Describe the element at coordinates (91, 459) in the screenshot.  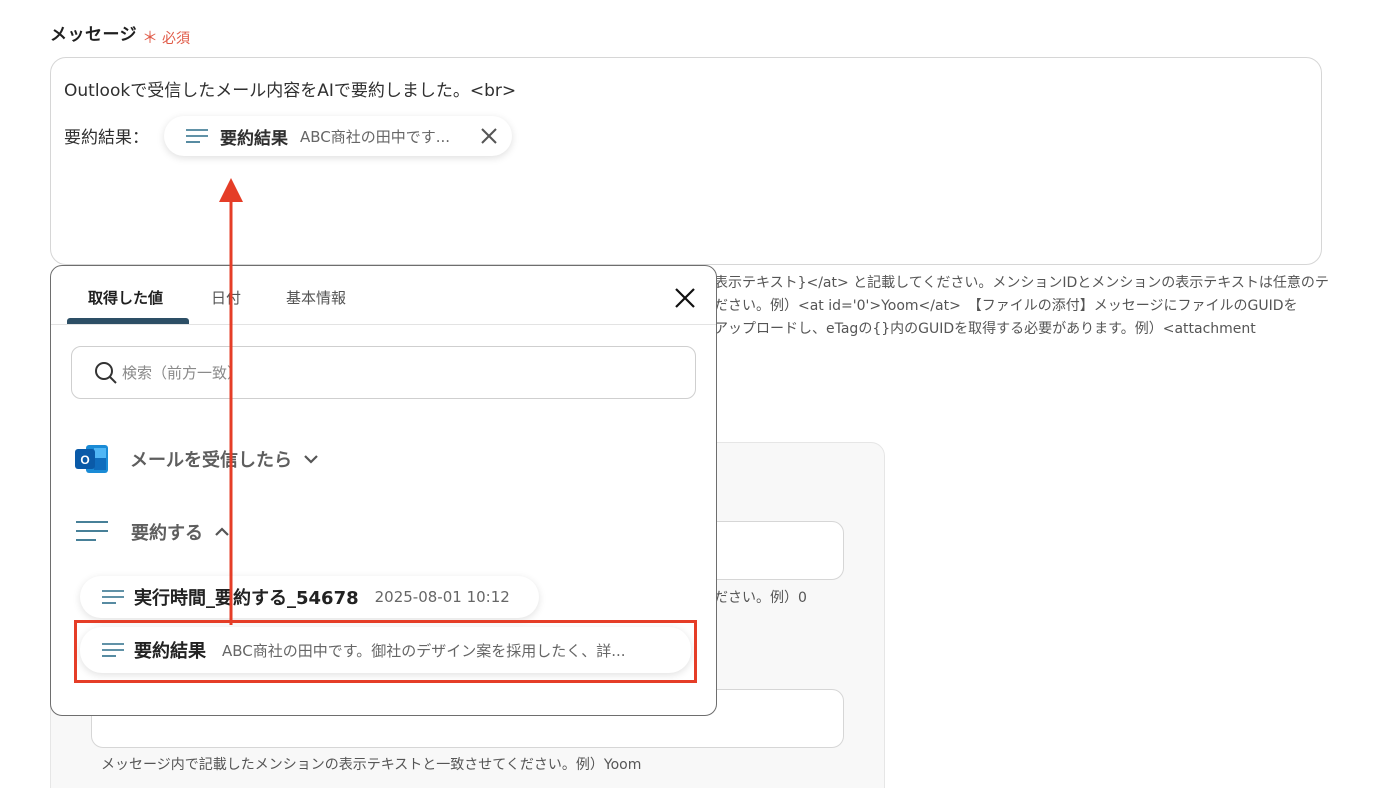
I see `outlook-icon: O` at that location.